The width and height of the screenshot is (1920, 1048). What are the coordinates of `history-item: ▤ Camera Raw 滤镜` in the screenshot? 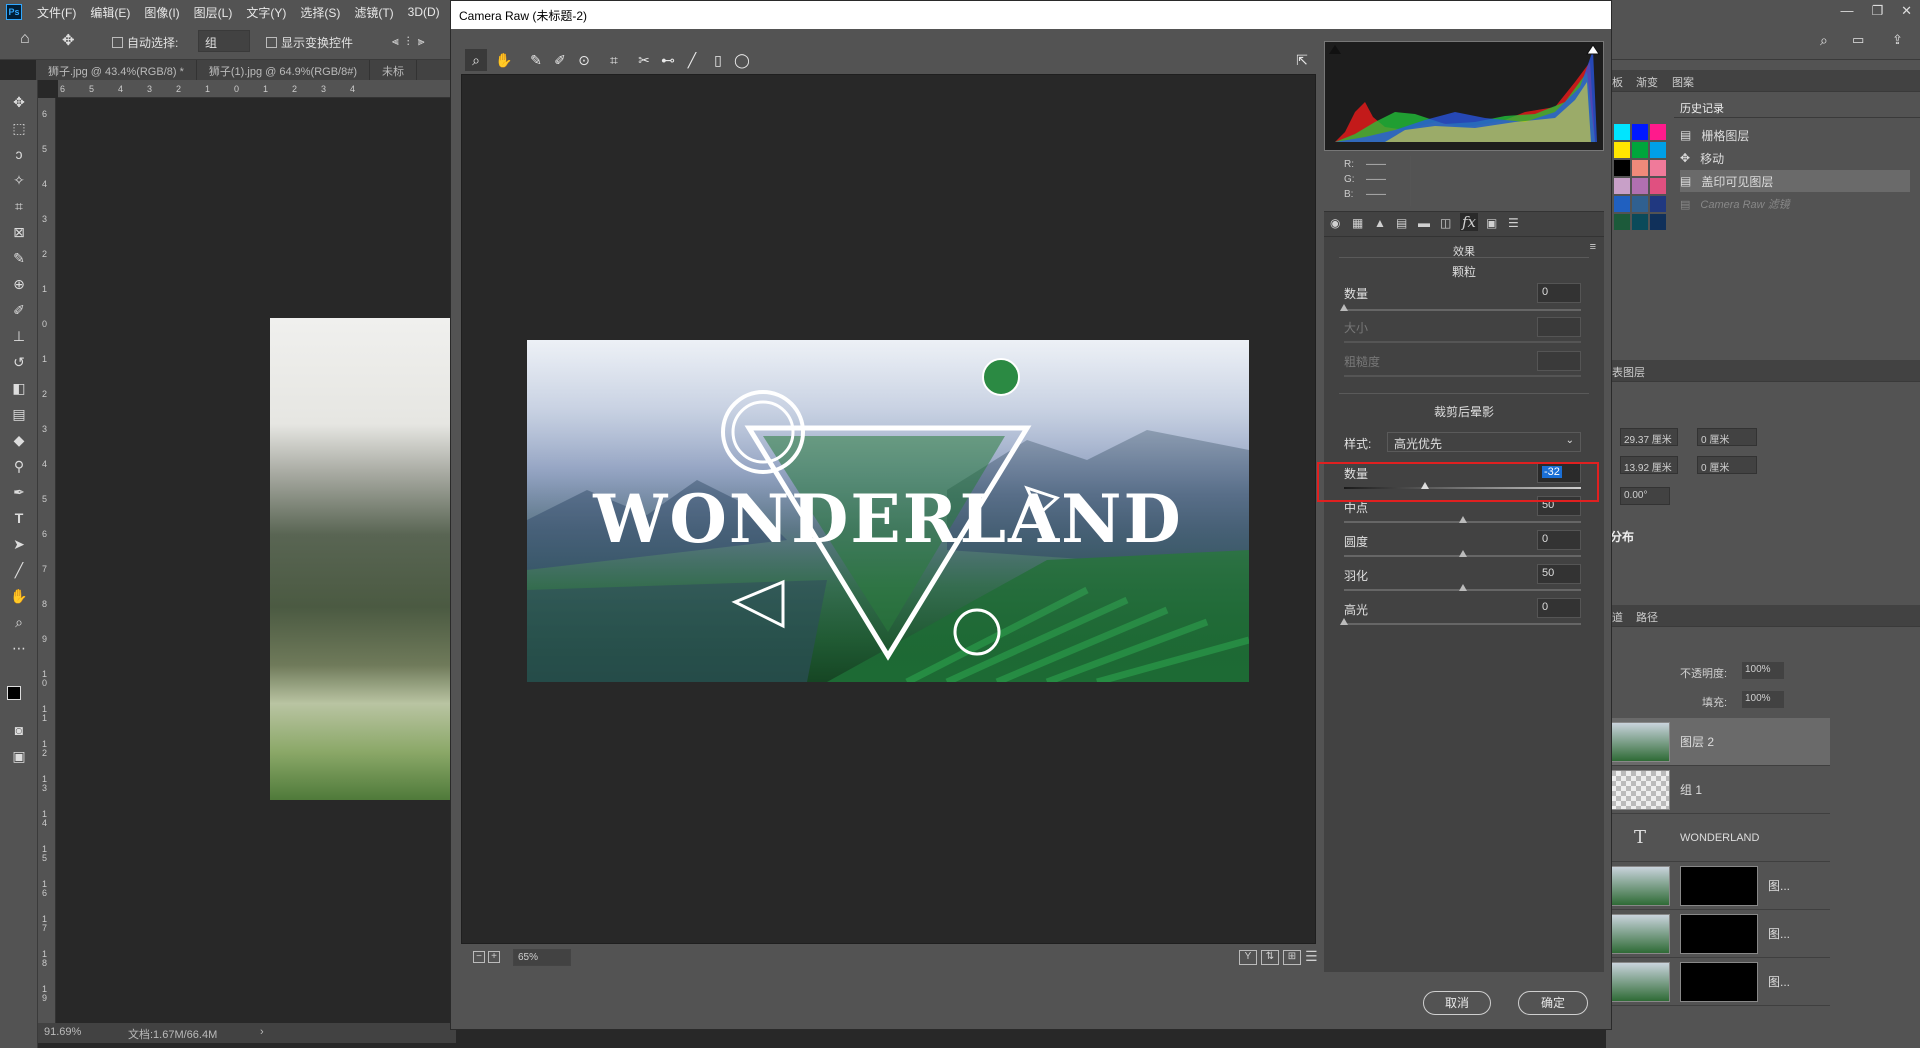 It's located at (1795, 204).